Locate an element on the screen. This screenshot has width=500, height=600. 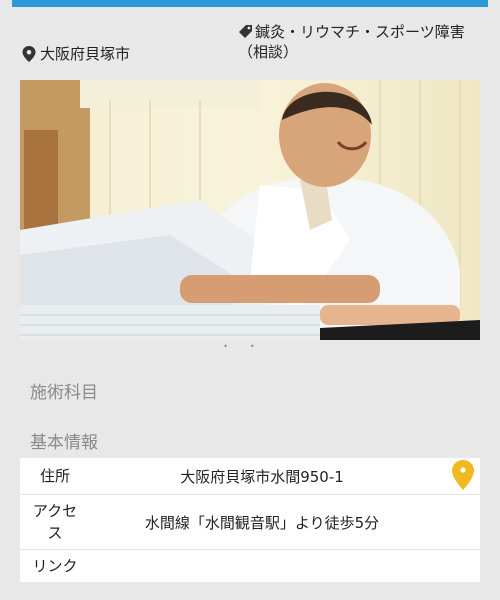
map-marker-icon is located at coordinates (463, 475).